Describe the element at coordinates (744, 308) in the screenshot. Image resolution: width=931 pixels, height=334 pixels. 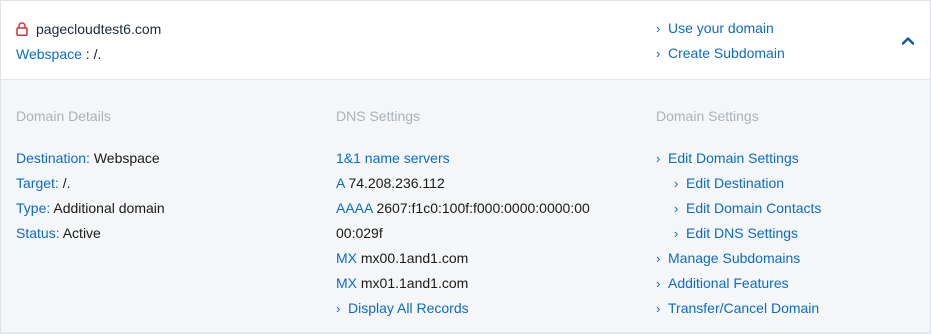
I see `transfer-cancel-domain-label: Transfer/Cancel Domain` at that location.